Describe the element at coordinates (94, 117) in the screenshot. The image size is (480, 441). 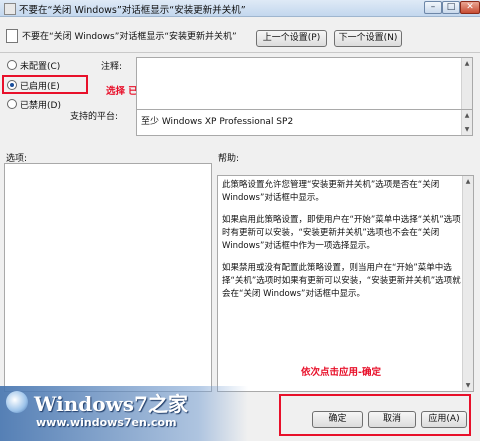
I see `platform-label: 支持的平台:` at that location.